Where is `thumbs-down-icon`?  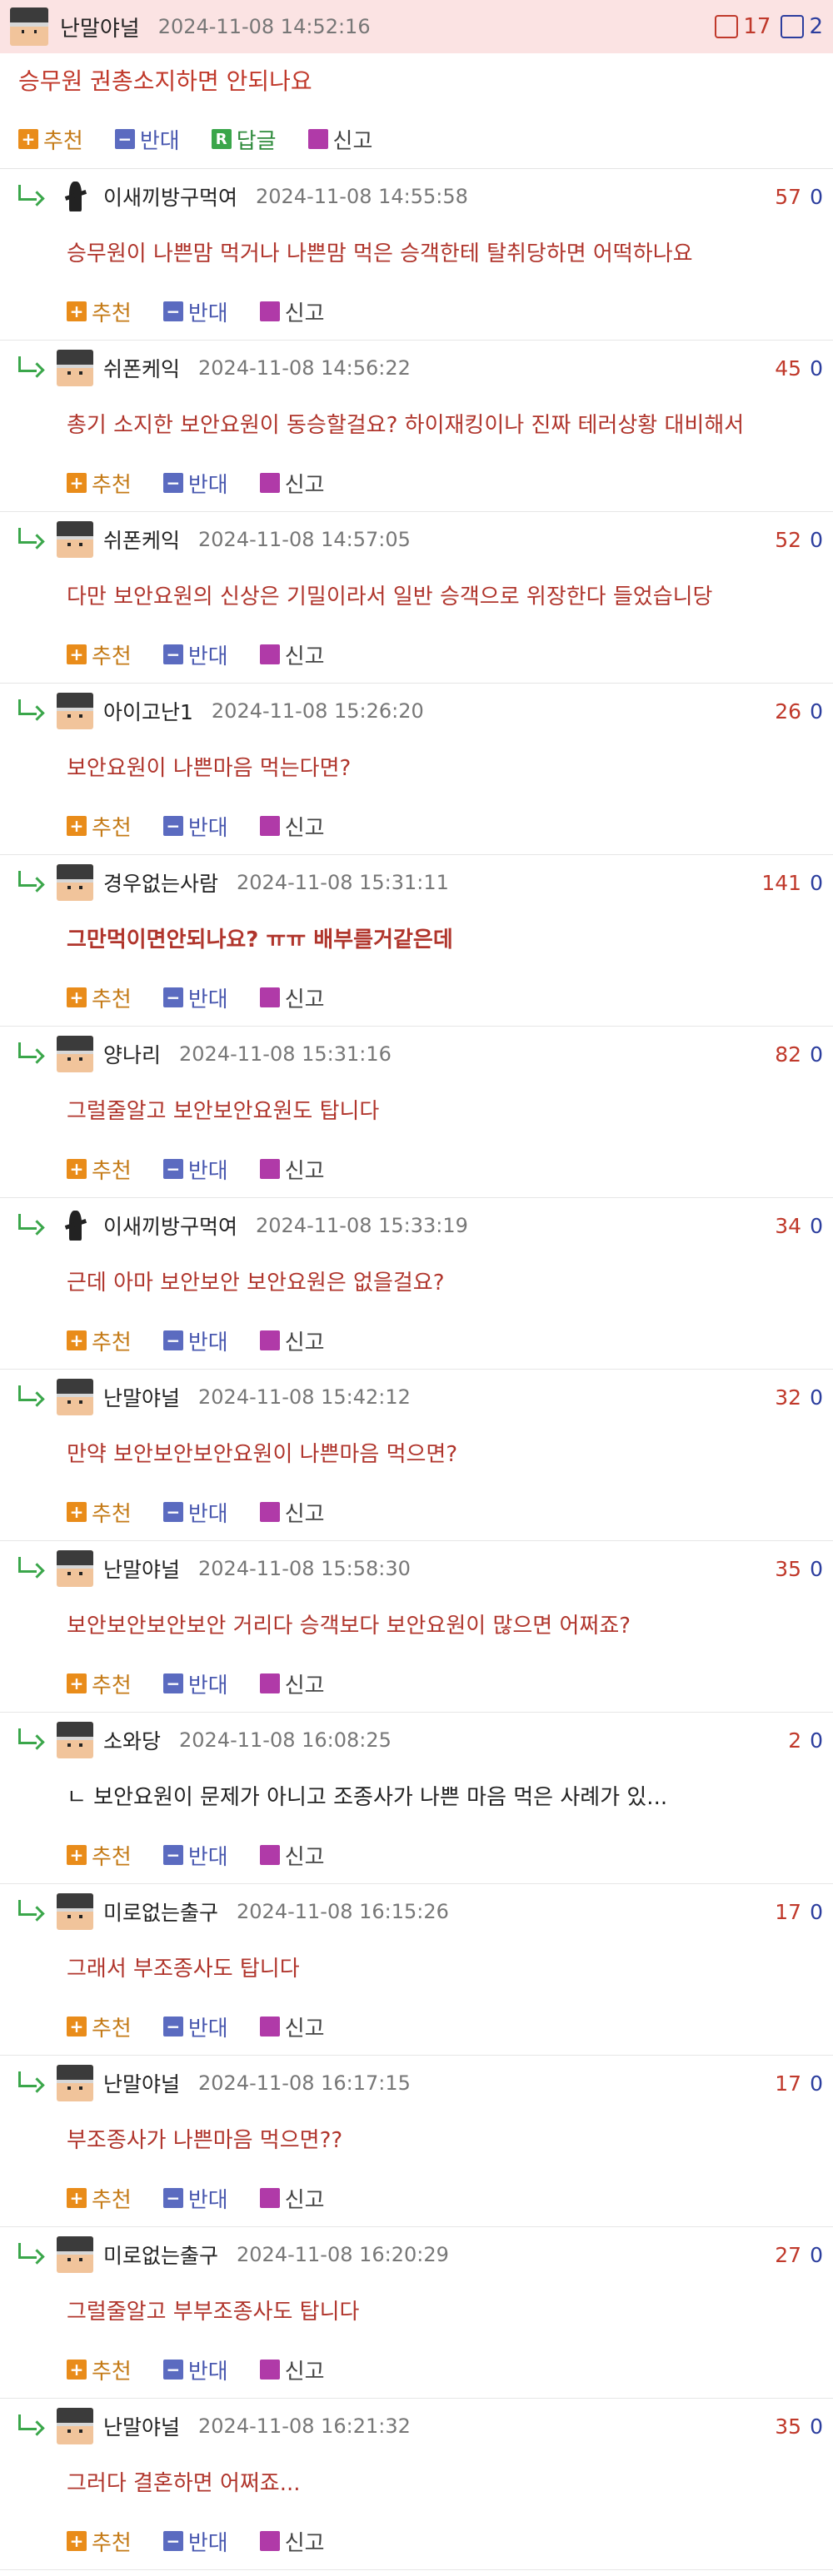 thumbs-down-icon is located at coordinates (793, 26).